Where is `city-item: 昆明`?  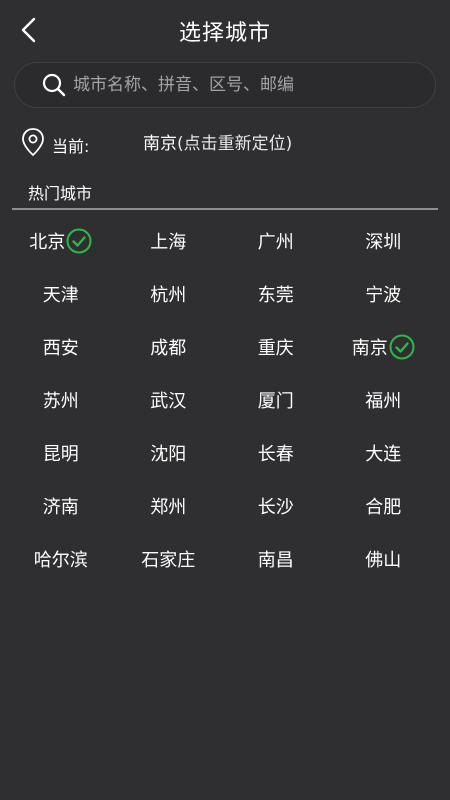
city-item: 昆明 is located at coordinates (61, 452).